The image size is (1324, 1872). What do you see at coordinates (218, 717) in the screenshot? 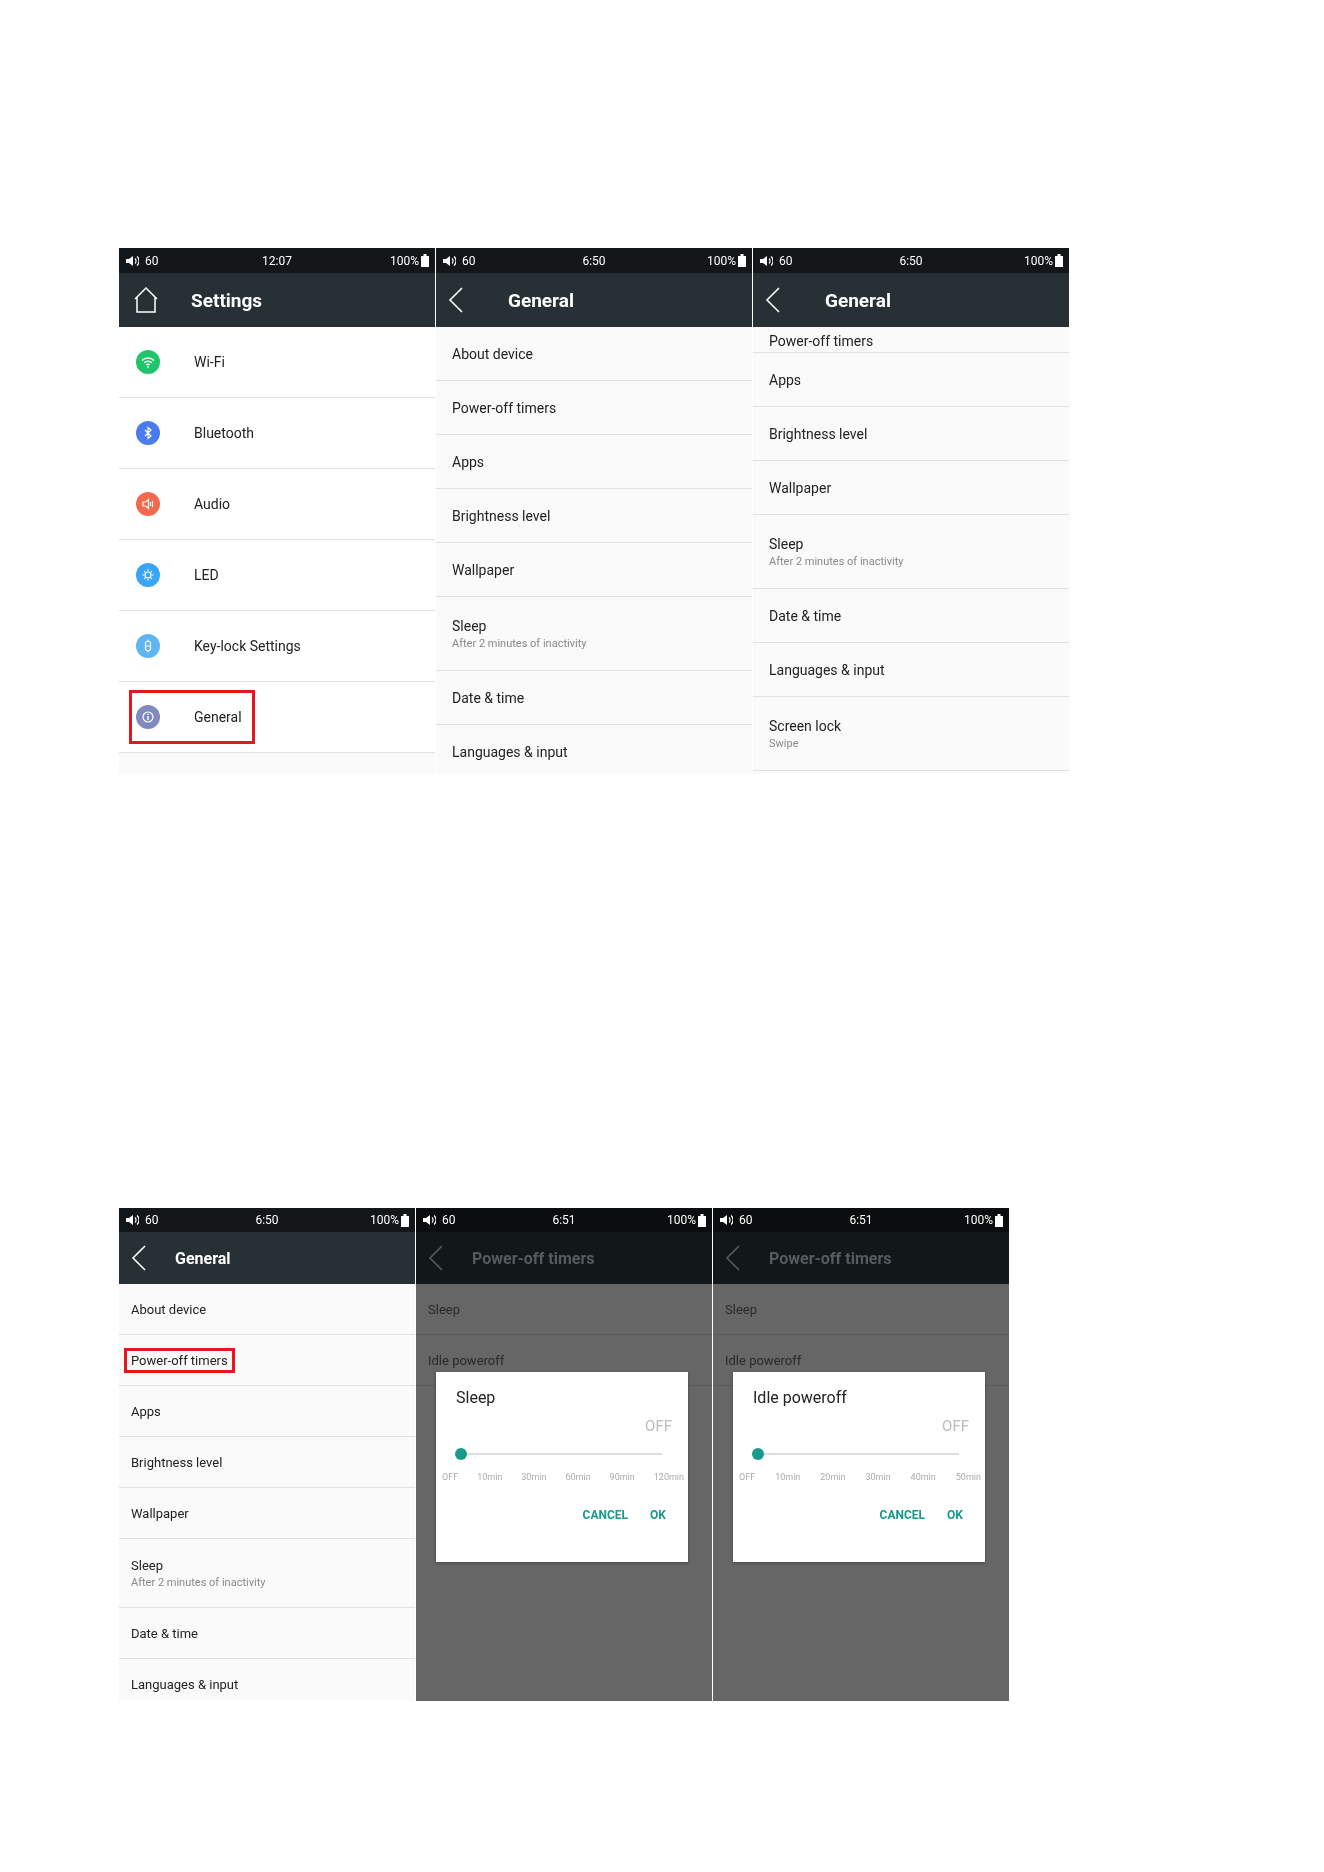
I see `item-label: General` at bounding box center [218, 717].